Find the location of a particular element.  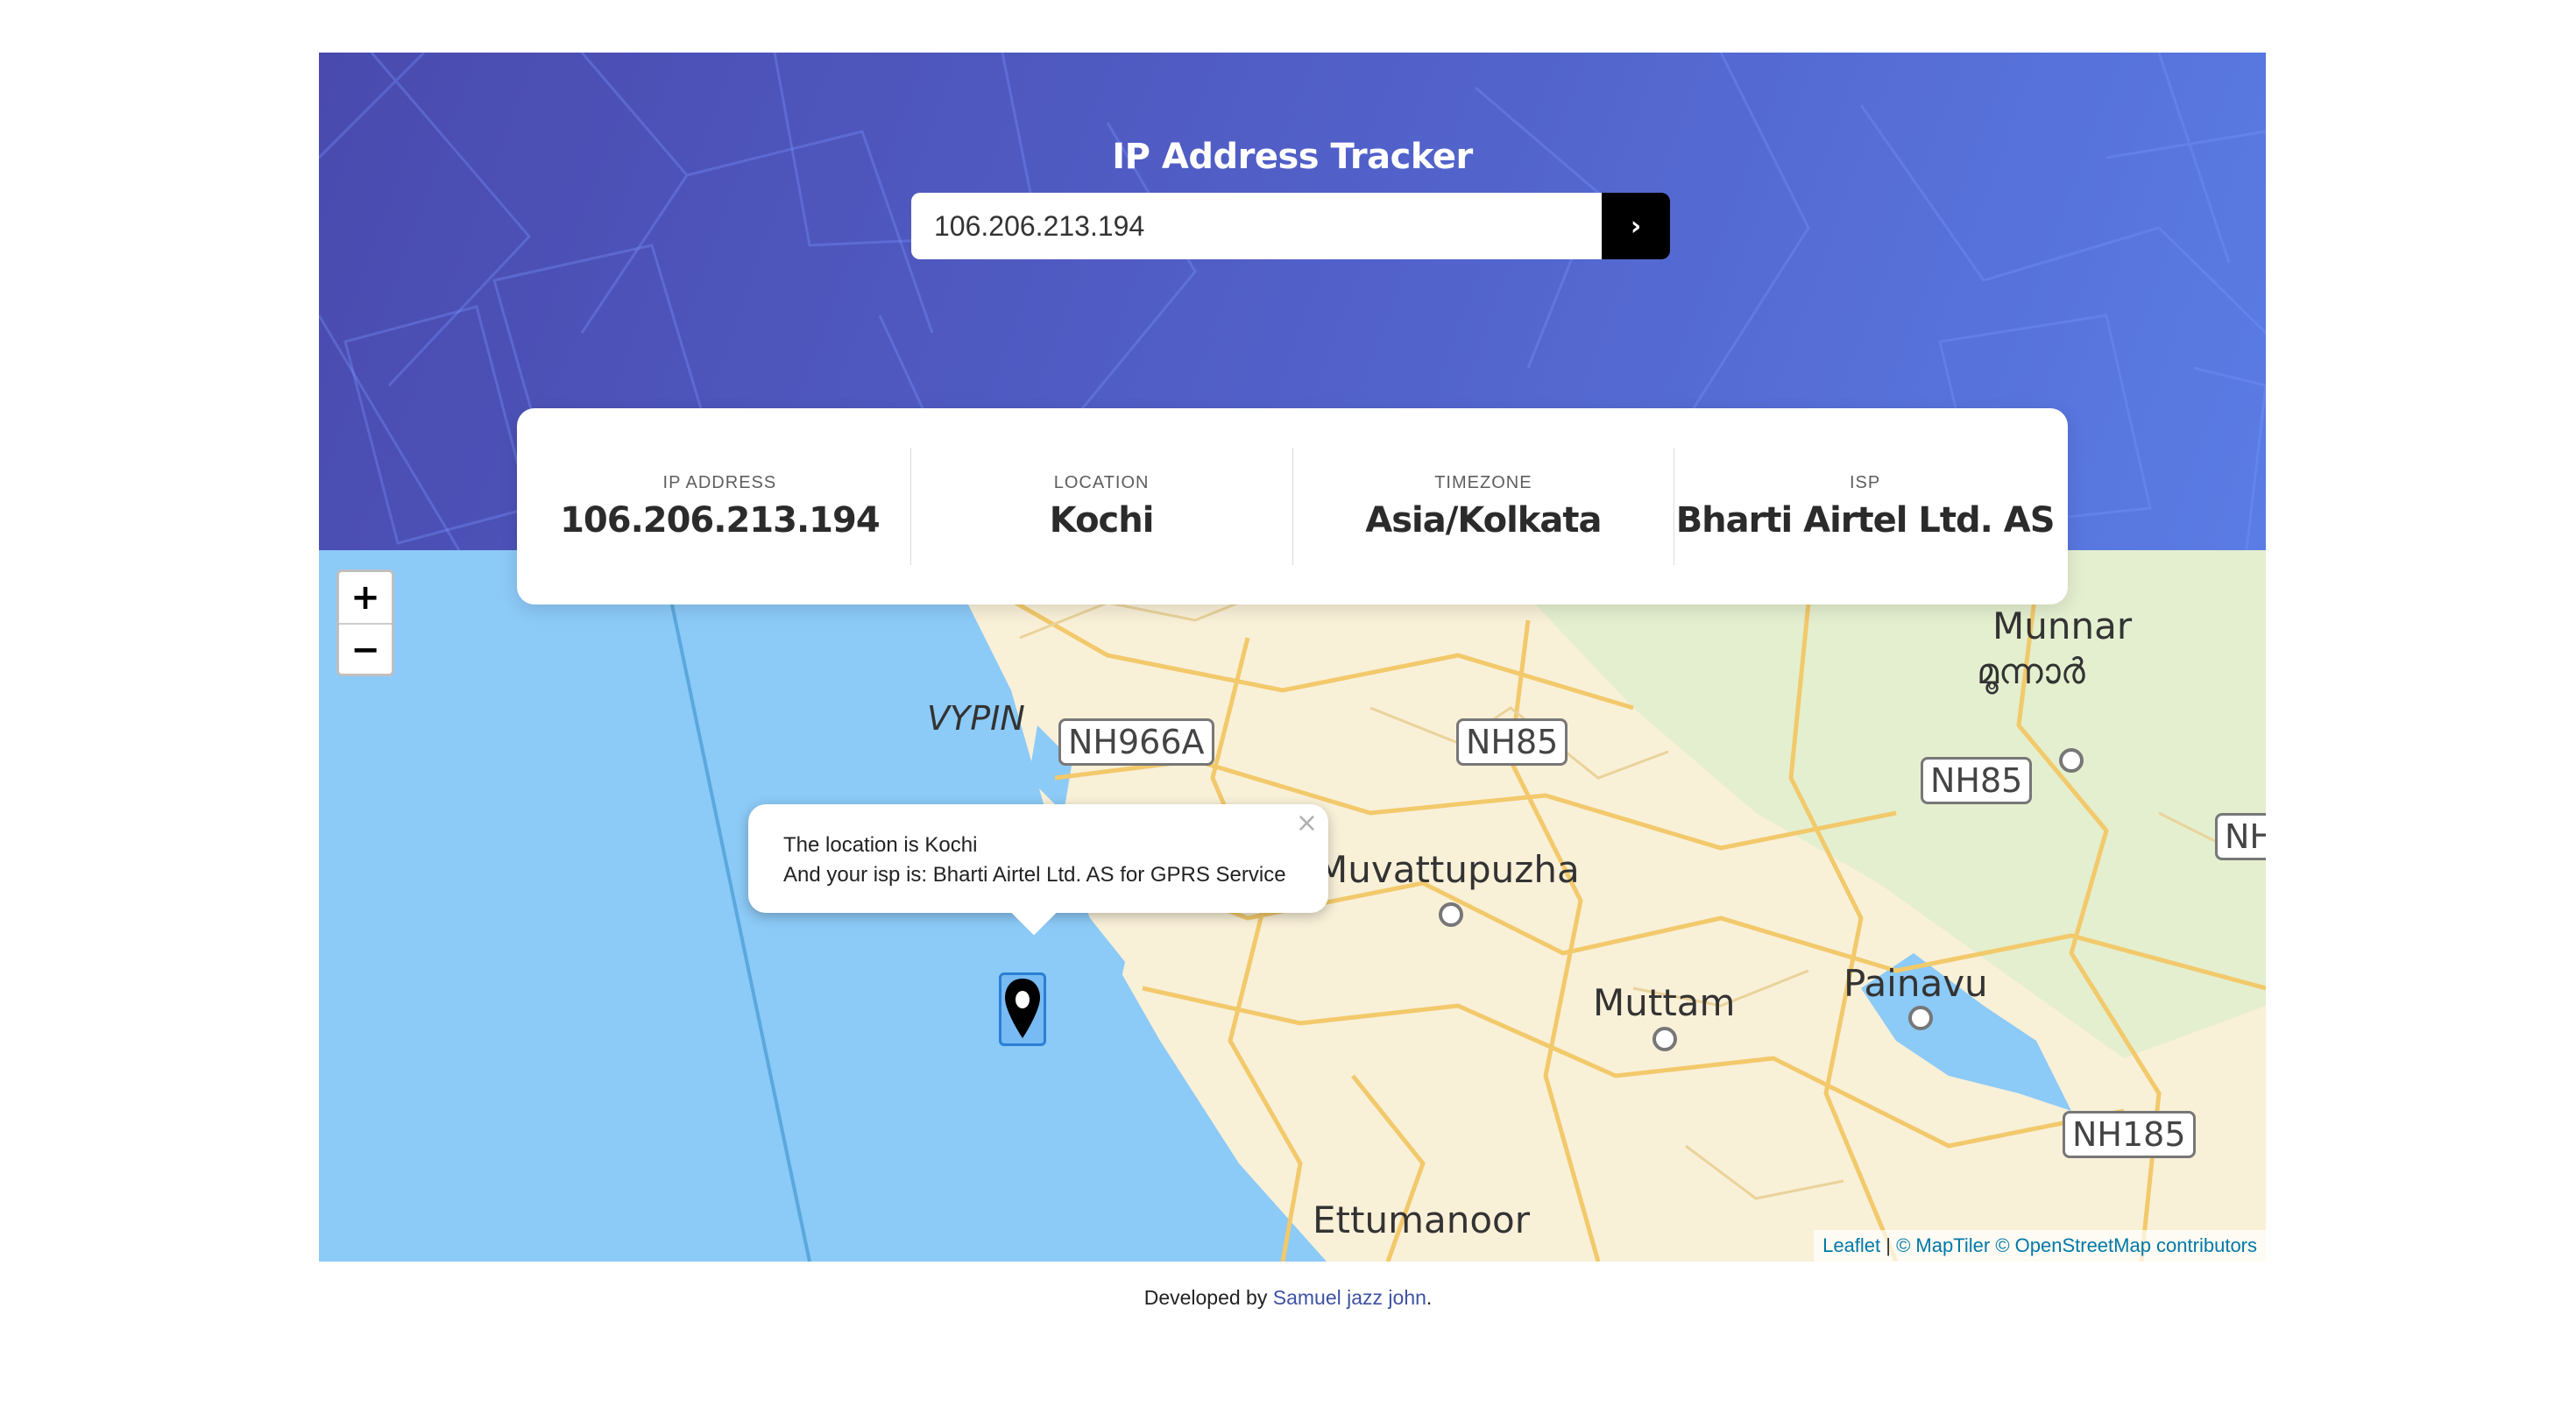

ip-search-input is located at coordinates (1256, 226).